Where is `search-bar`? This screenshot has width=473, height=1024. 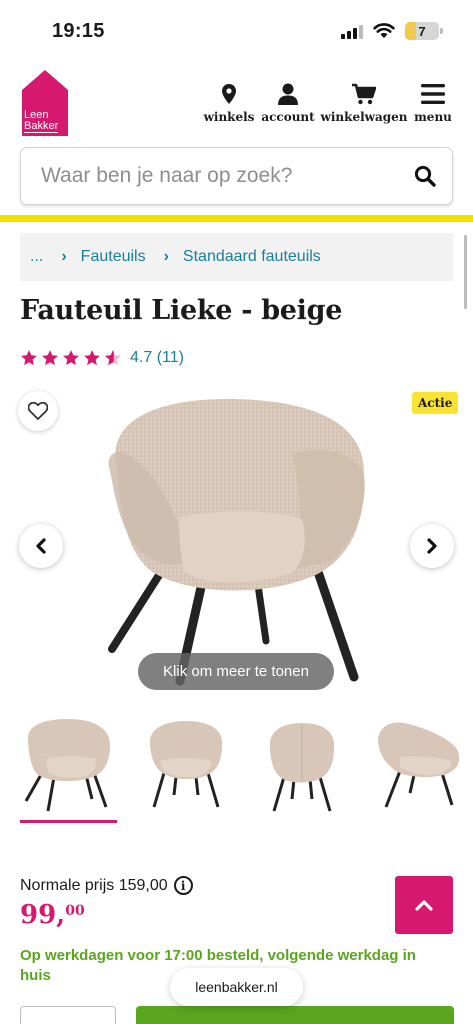 search-bar is located at coordinates (236, 176).